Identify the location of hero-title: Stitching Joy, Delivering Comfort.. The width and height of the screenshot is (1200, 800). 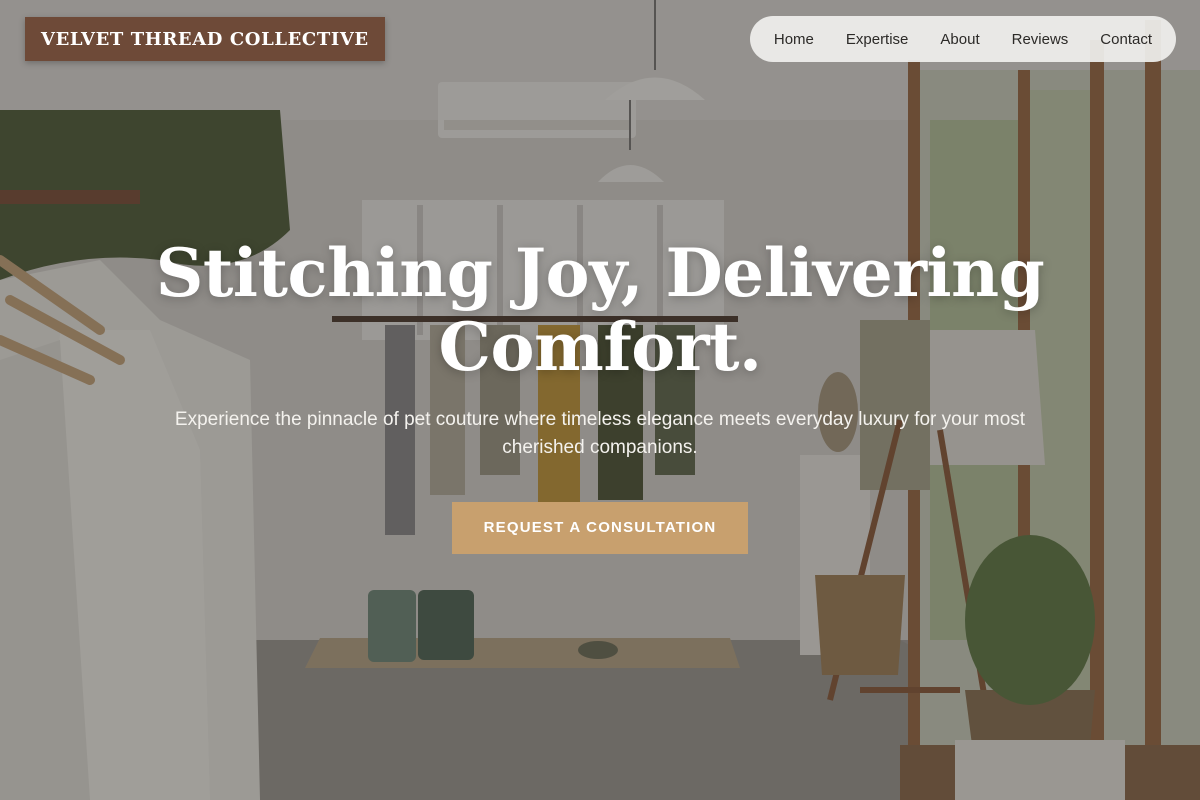
(600, 310).